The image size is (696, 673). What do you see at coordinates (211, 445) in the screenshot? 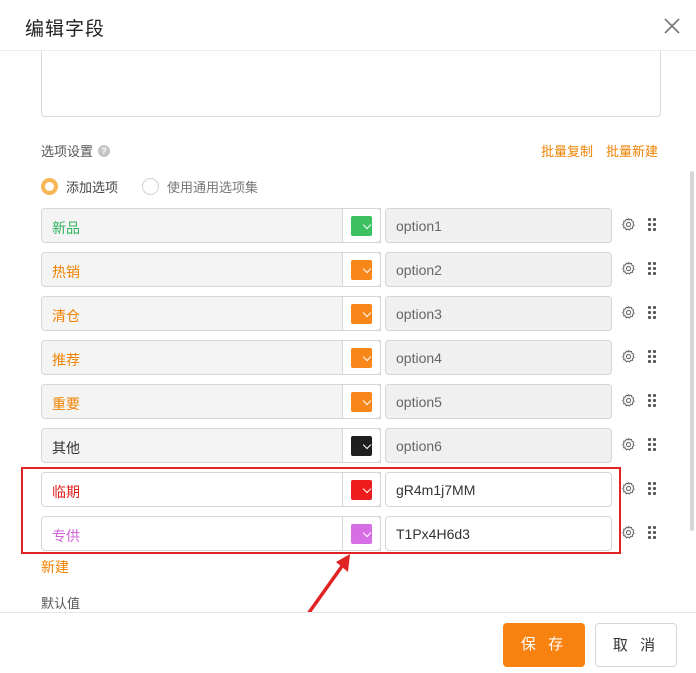
I see `option-name-input: 其他` at bounding box center [211, 445].